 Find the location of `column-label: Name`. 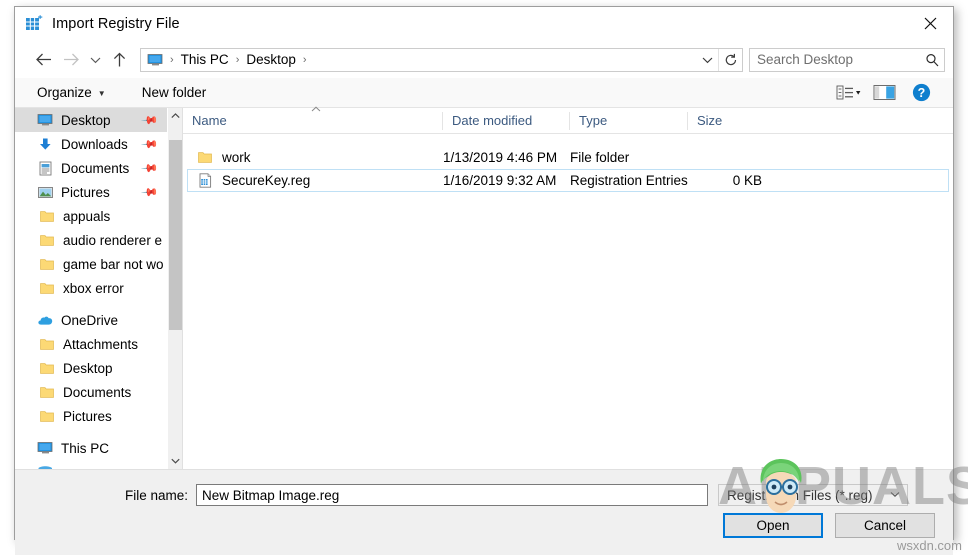

column-label: Name is located at coordinates (209, 120).